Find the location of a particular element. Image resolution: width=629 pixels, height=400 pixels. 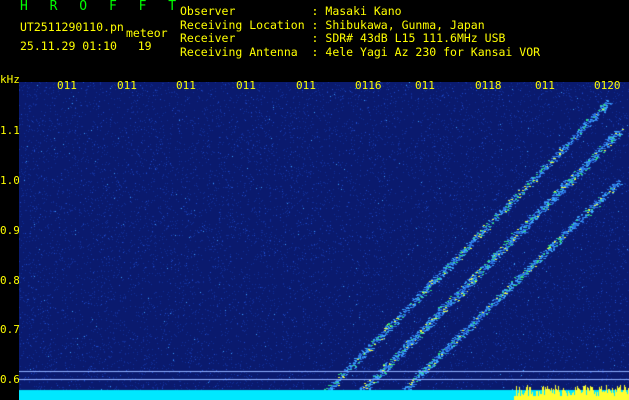

receiver-label: Receiver is located at coordinates (208, 38).